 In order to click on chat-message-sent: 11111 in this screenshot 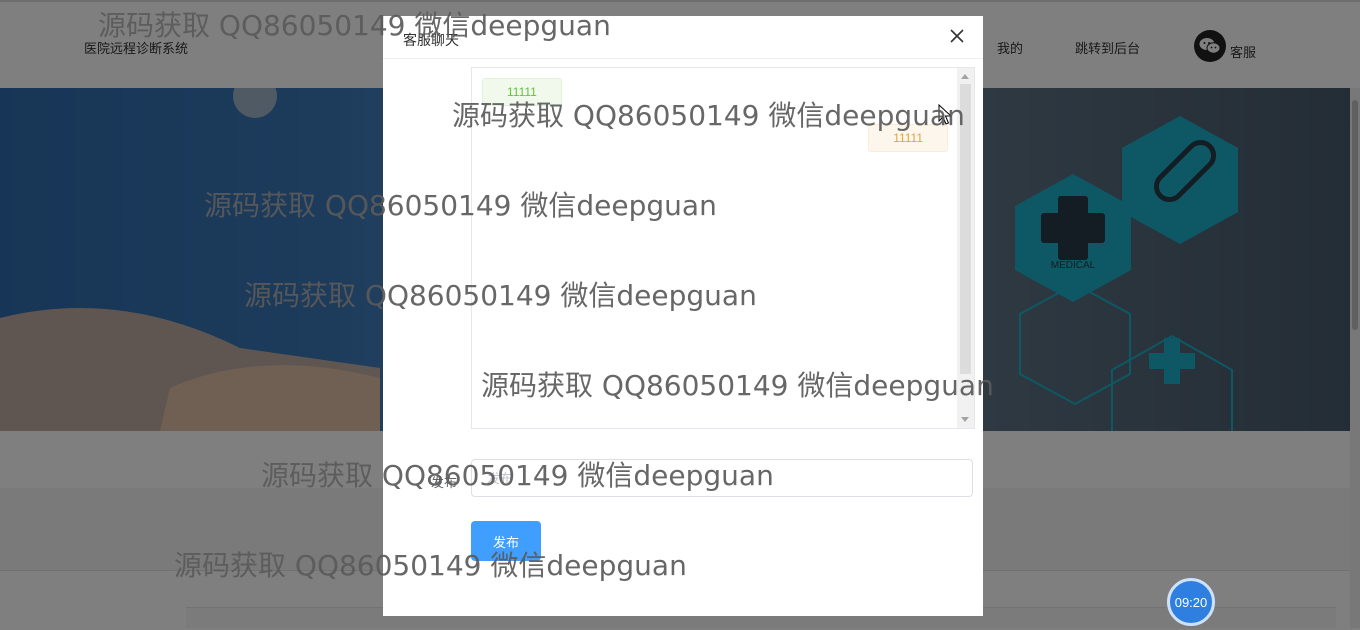, I will do `click(908, 138)`.